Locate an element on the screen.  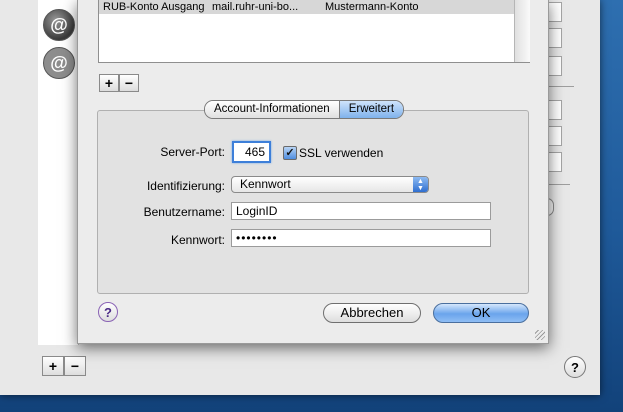
question-icon: ? is located at coordinates (108, 312).